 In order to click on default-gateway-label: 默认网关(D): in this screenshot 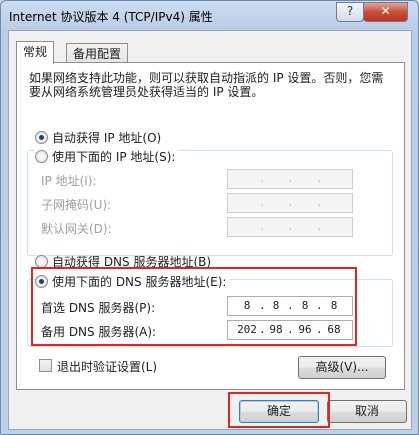, I will do `click(76, 229)`.